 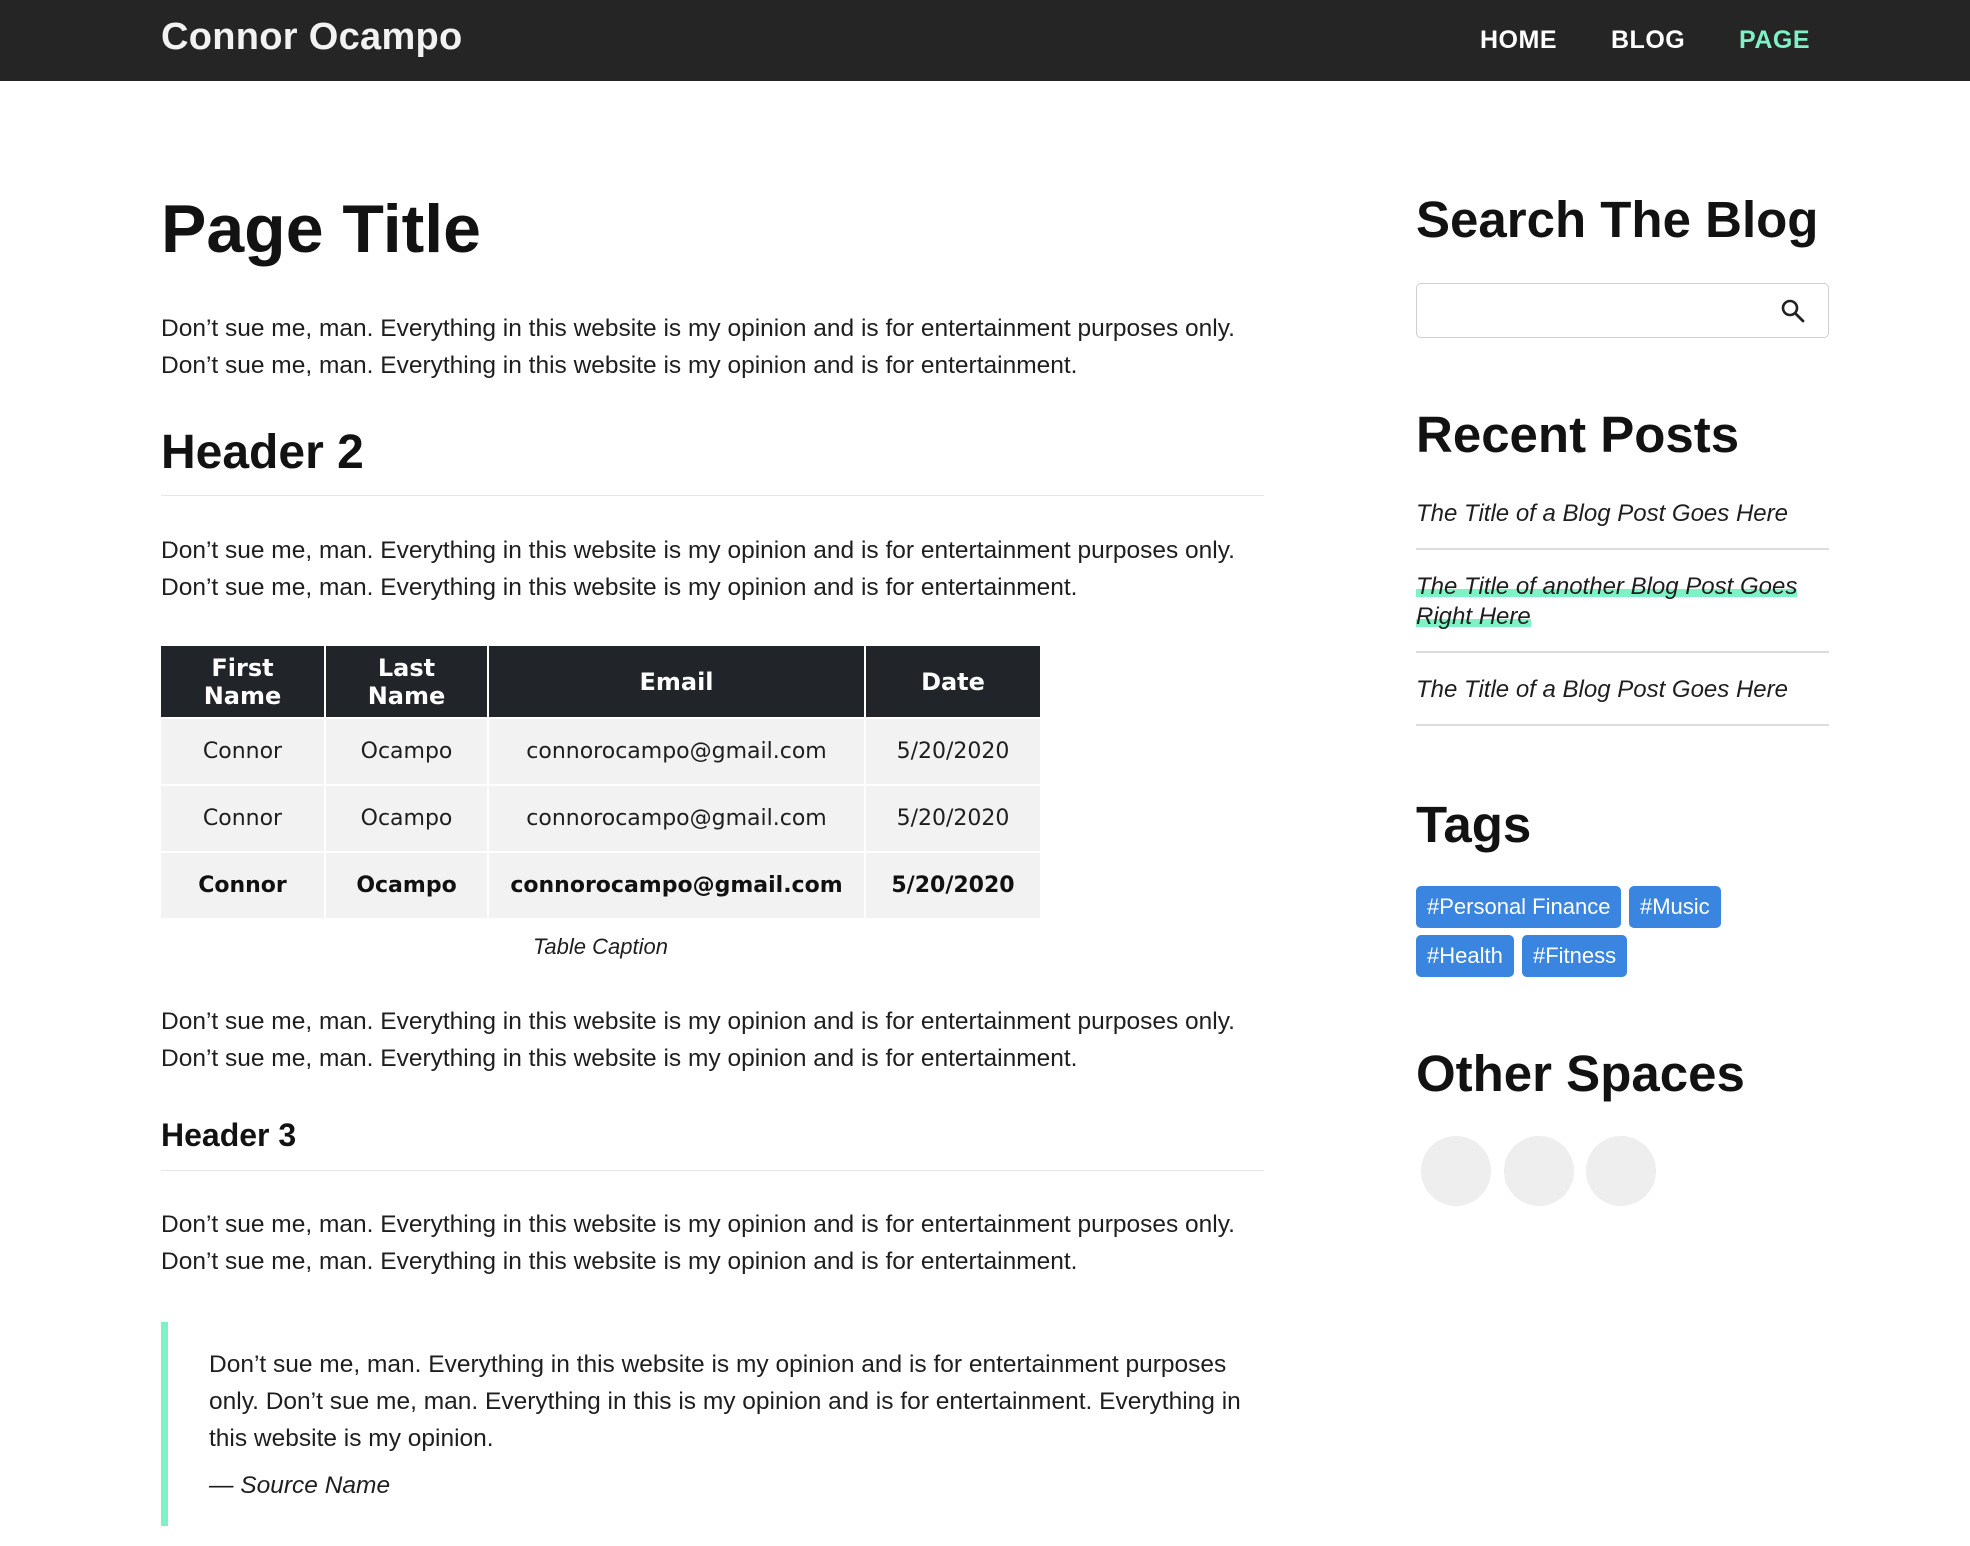 What do you see at coordinates (243, 682) in the screenshot?
I see `column-header-first-name: First Name` at bounding box center [243, 682].